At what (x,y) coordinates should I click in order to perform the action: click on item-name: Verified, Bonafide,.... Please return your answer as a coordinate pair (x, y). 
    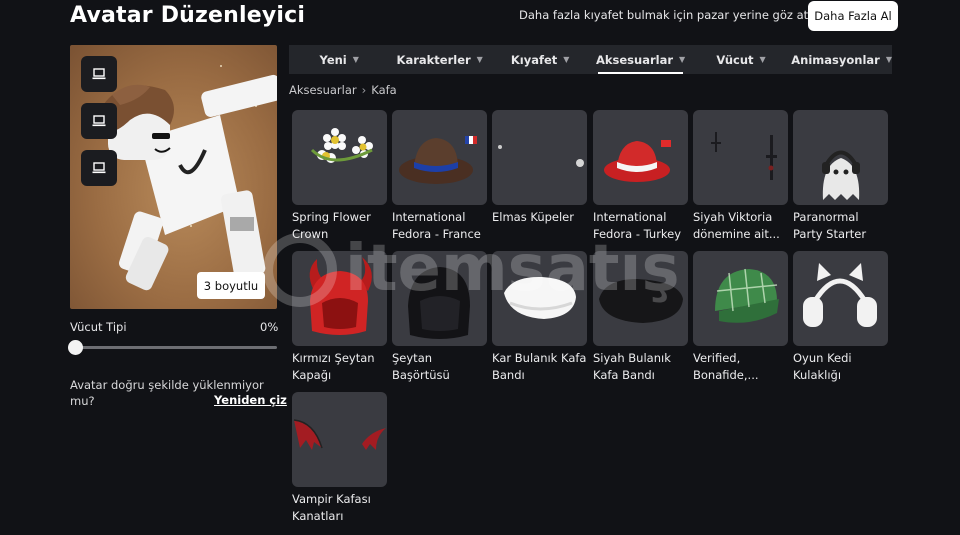
    Looking at the image, I should click on (726, 366).